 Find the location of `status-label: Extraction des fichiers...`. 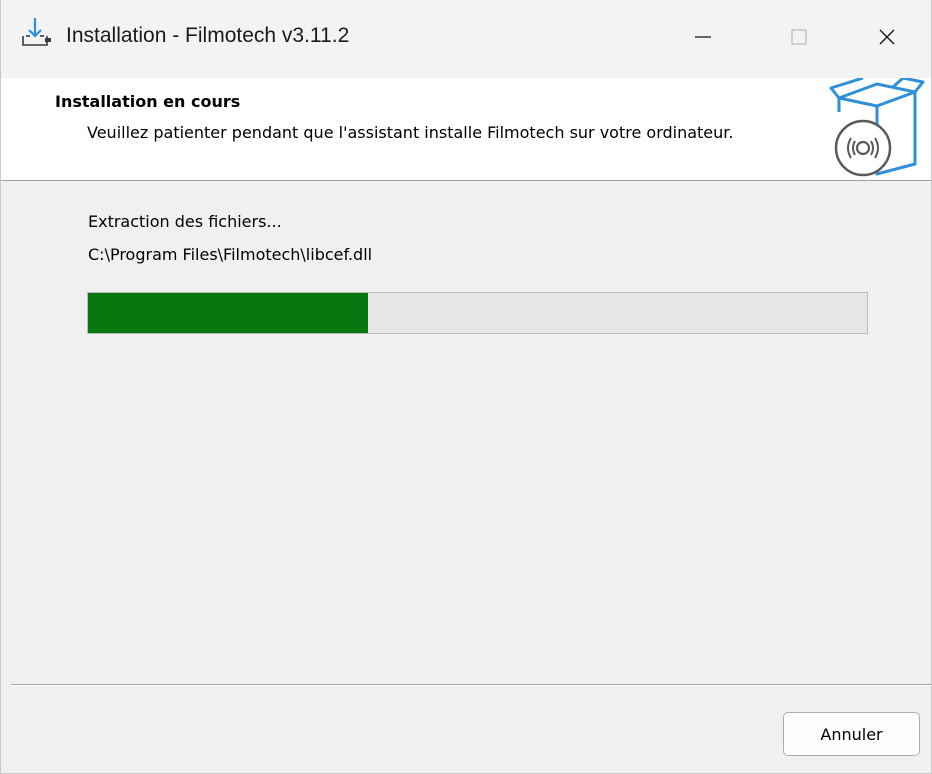

status-label: Extraction des fichiers... is located at coordinates (185, 221).